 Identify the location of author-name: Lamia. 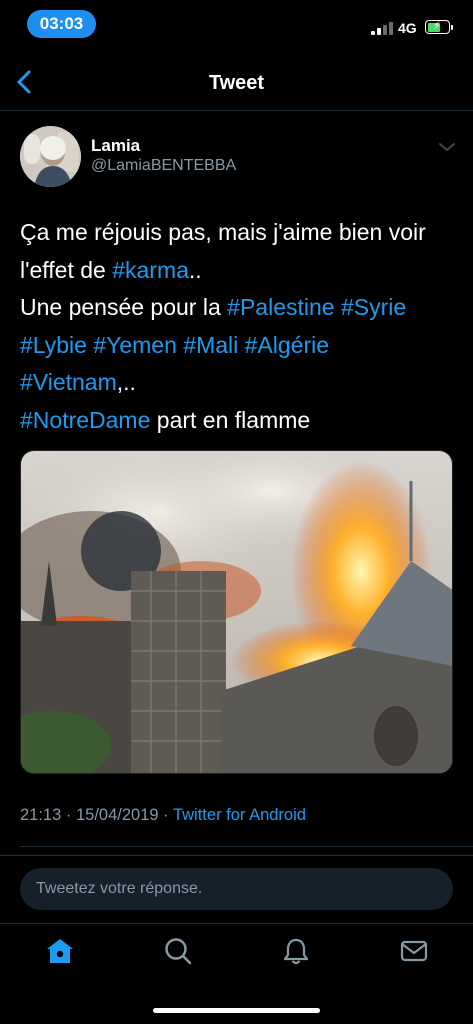
(115, 146).